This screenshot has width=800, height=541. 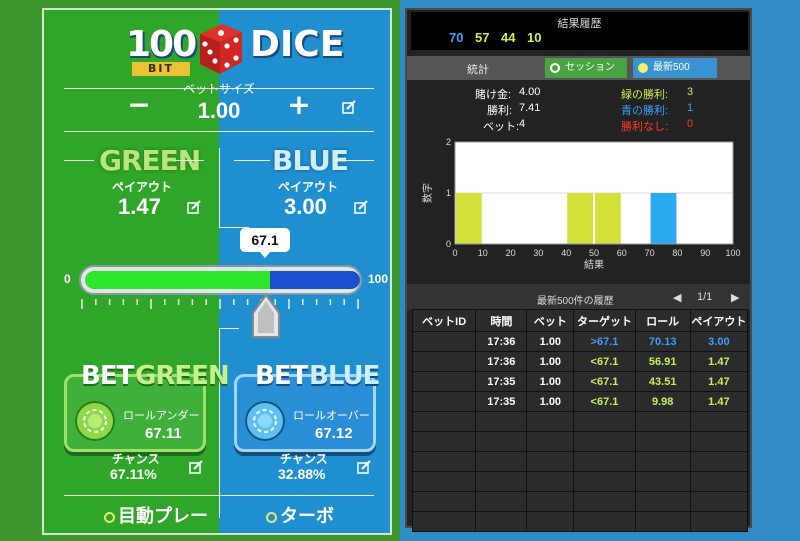 What do you see at coordinates (139, 105) in the screenshot?
I see `bet-decrease-button: −` at bounding box center [139, 105].